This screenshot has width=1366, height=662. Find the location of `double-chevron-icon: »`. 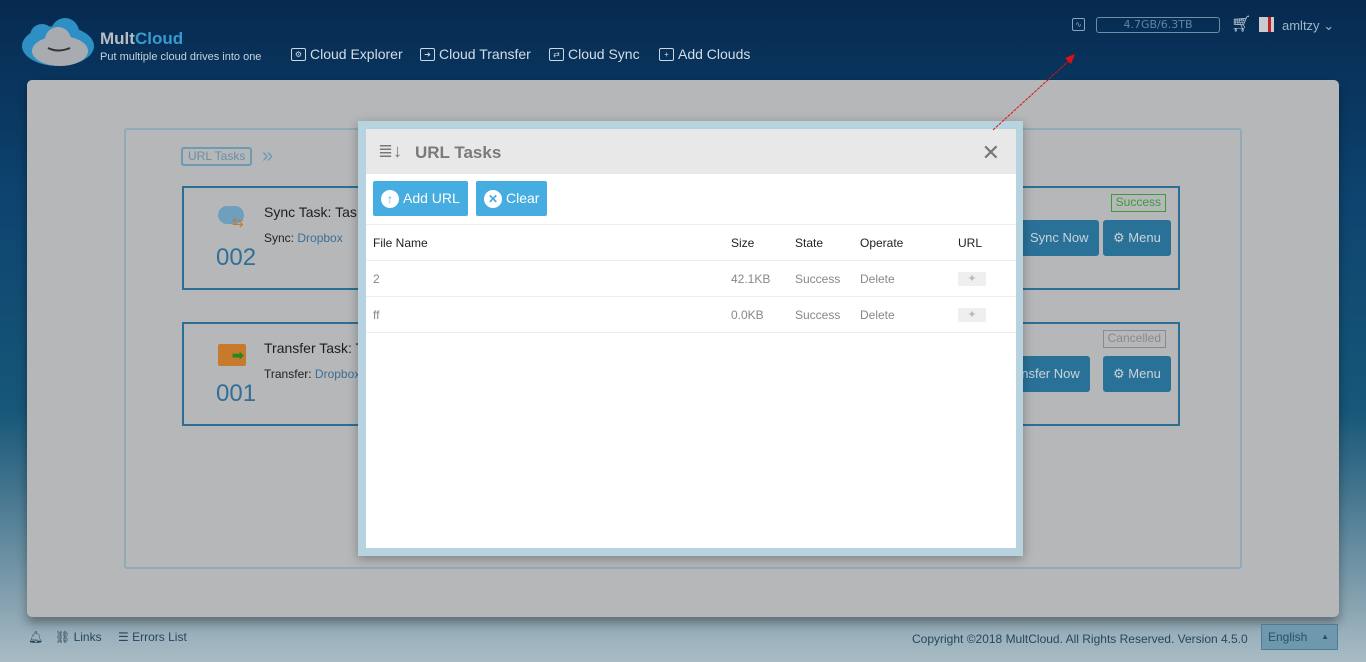

double-chevron-icon: » is located at coordinates (267, 156).